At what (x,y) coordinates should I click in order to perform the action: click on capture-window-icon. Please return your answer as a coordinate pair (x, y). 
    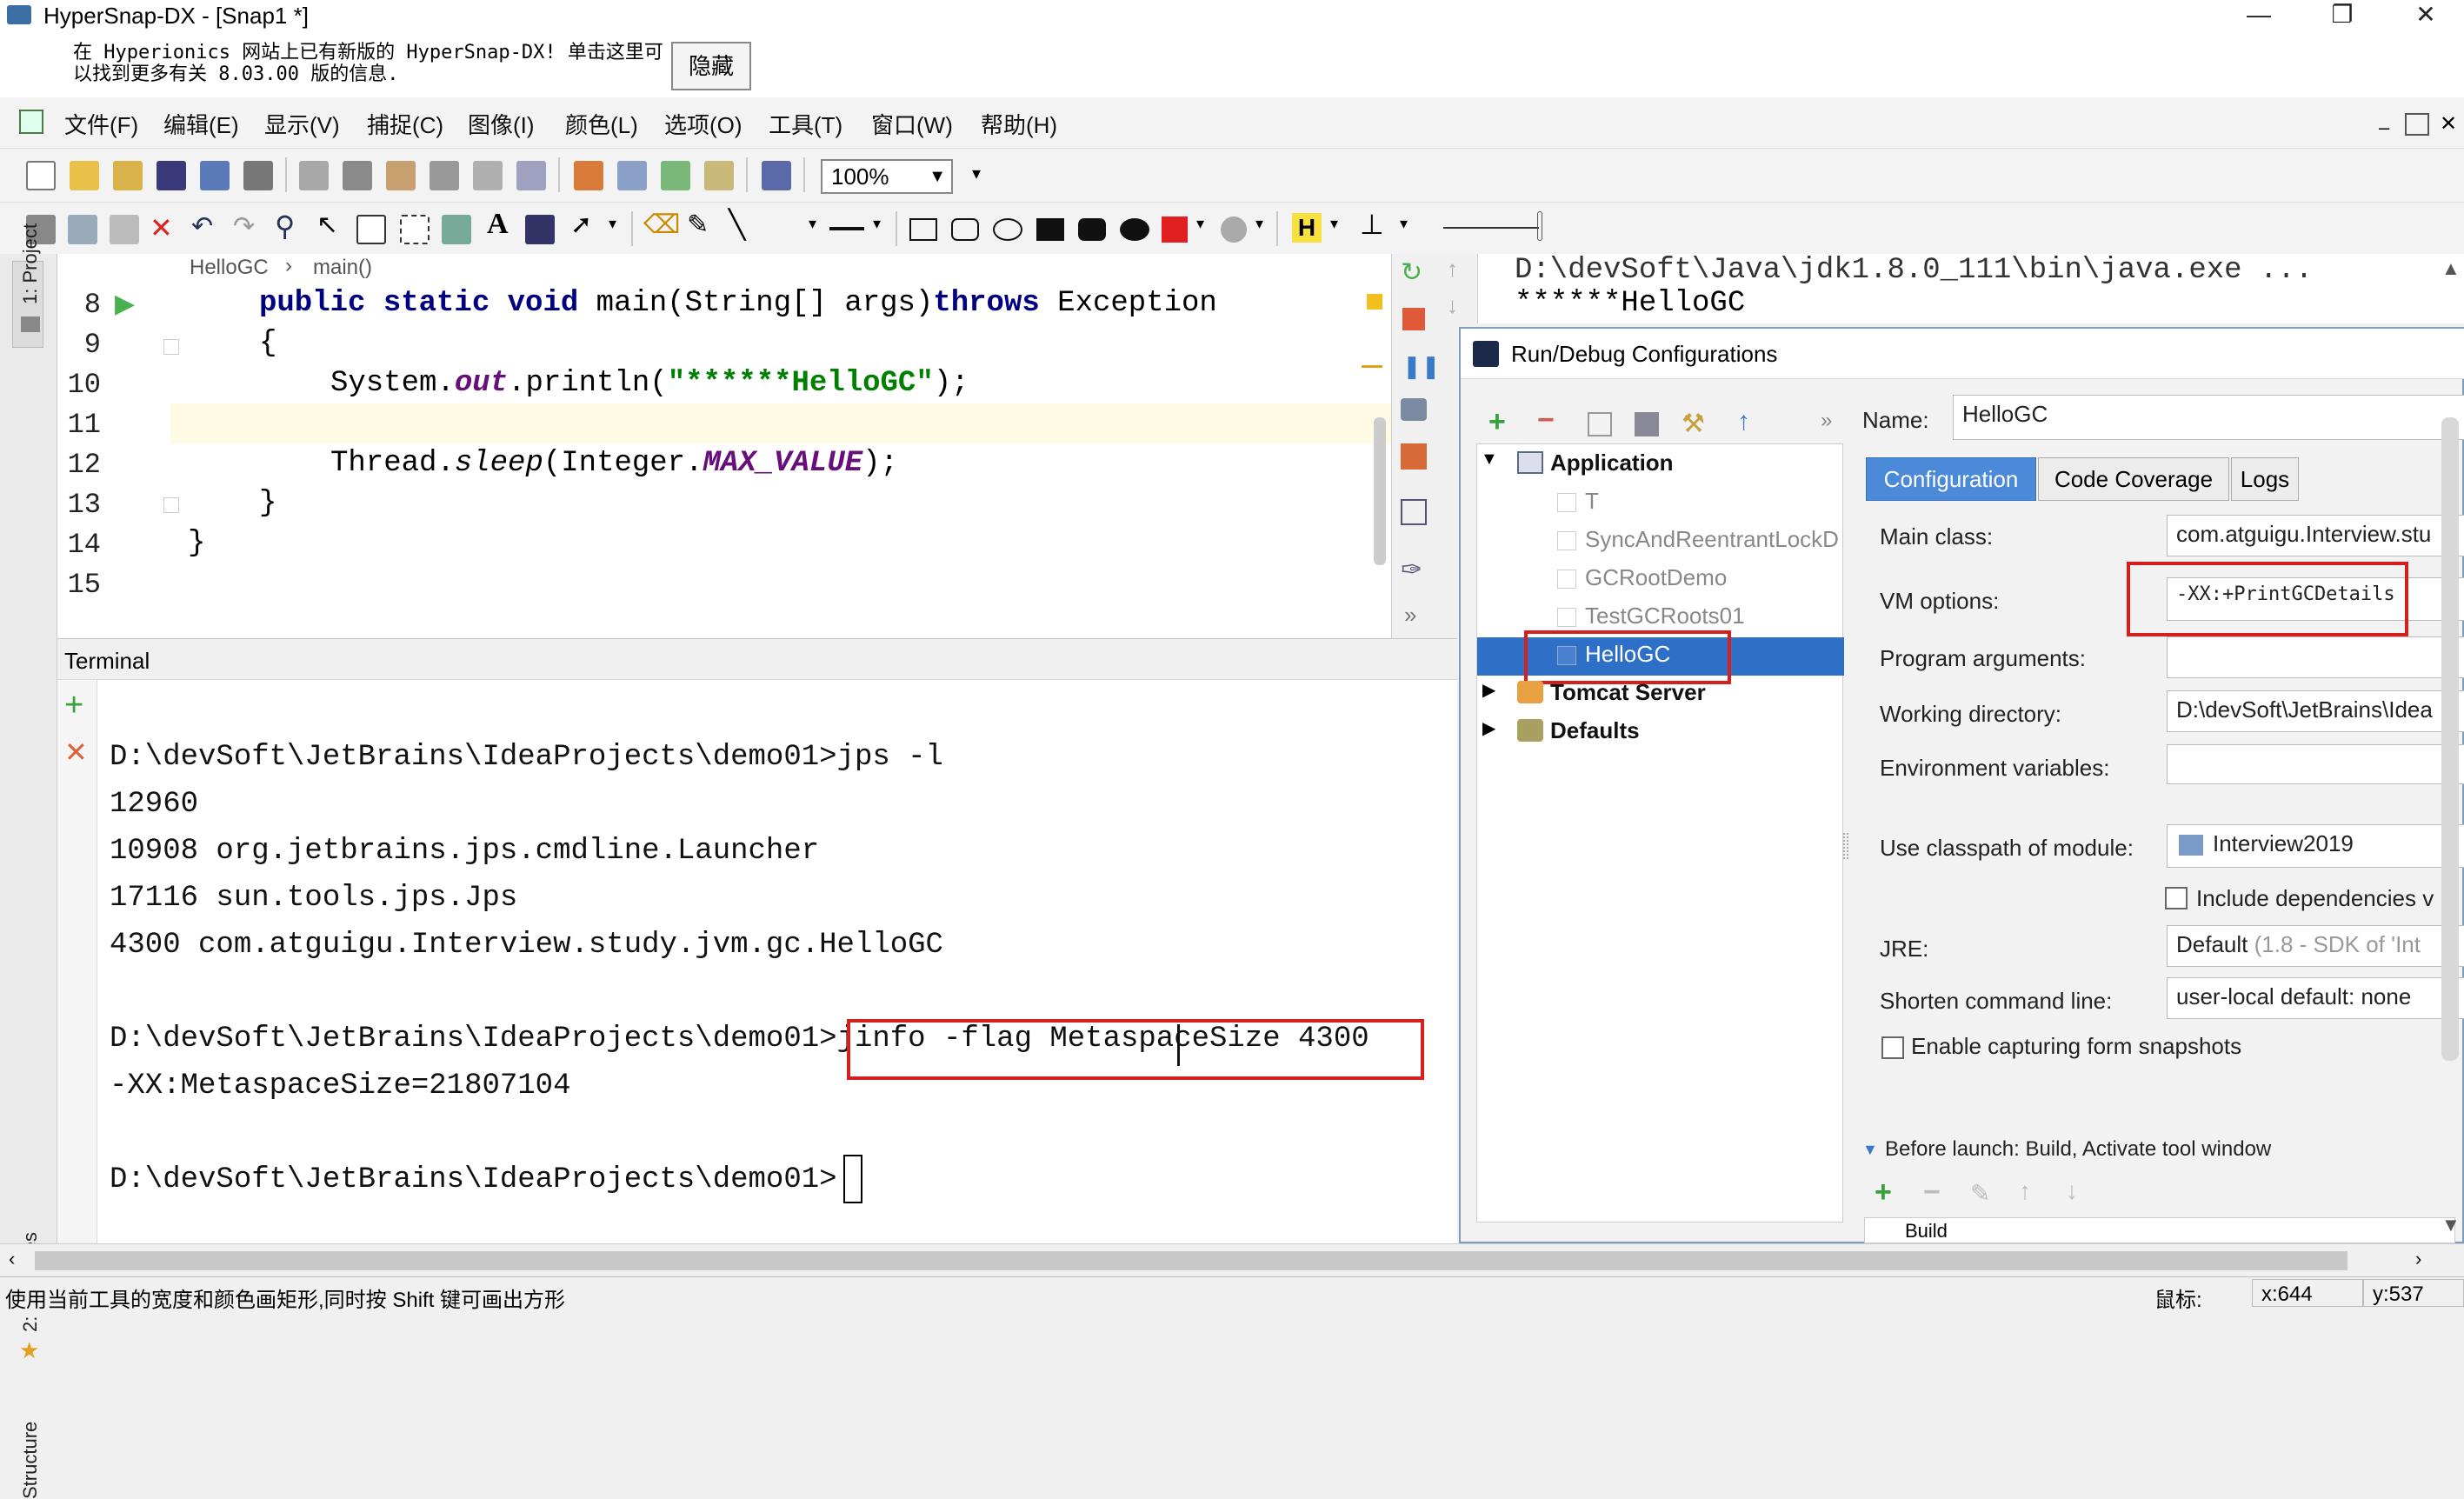
    Looking at the image, I should click on (488, 175).